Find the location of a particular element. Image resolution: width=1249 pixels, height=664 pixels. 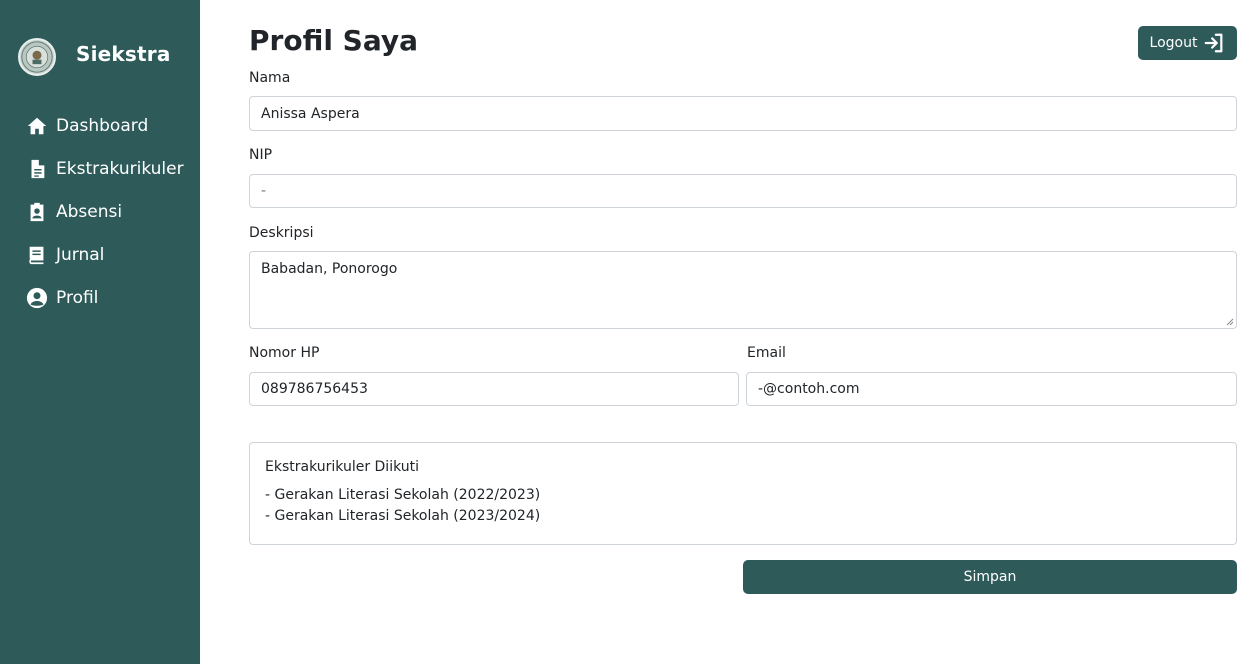

deskripsi-label: Deskripsi is located at coordinates (281, 233).